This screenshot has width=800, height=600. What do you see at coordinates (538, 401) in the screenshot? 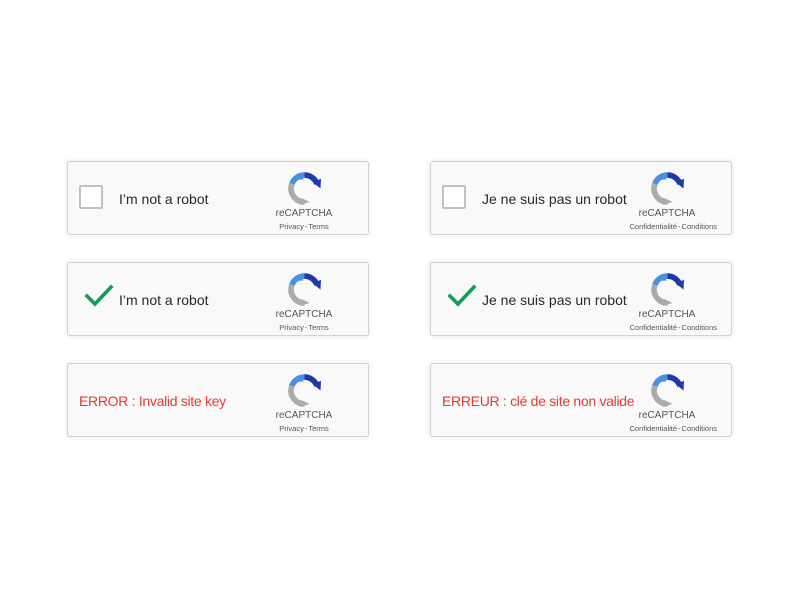
I see `error-message: ERREUR : clé de site non valide` at bounding box center [538, 401].